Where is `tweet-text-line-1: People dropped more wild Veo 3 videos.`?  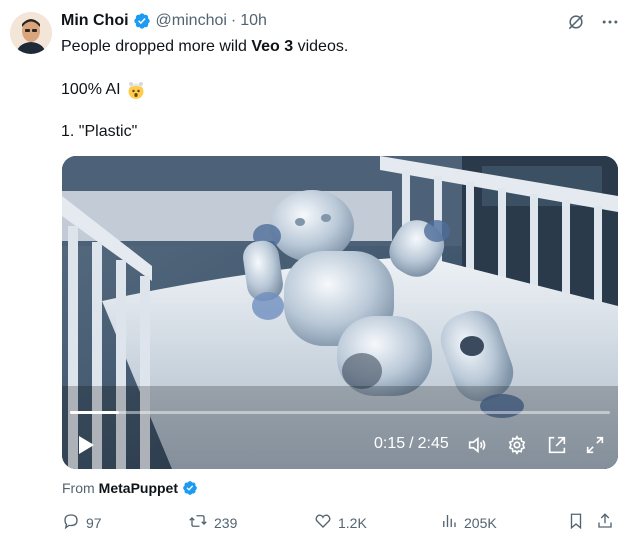
tweet-text-line-1: People dropped more wild Veo 3 videos. is located at coordinates (204, 47).